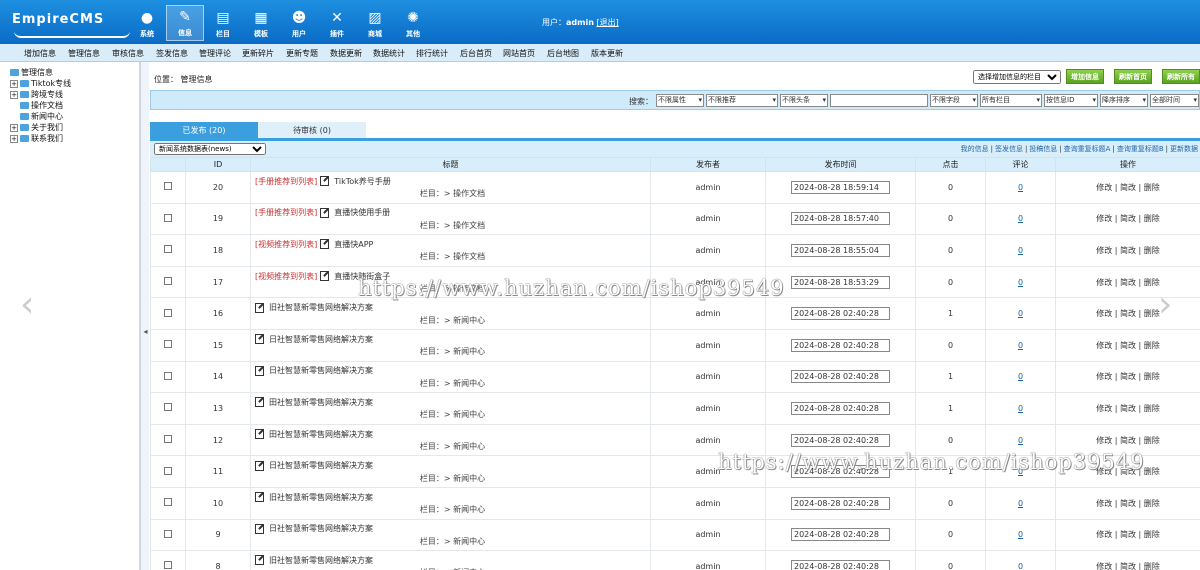 The width and height of the screenshot is (1200, 570). I want to click on nav-info: ✎ 信息, so click(185, 23).